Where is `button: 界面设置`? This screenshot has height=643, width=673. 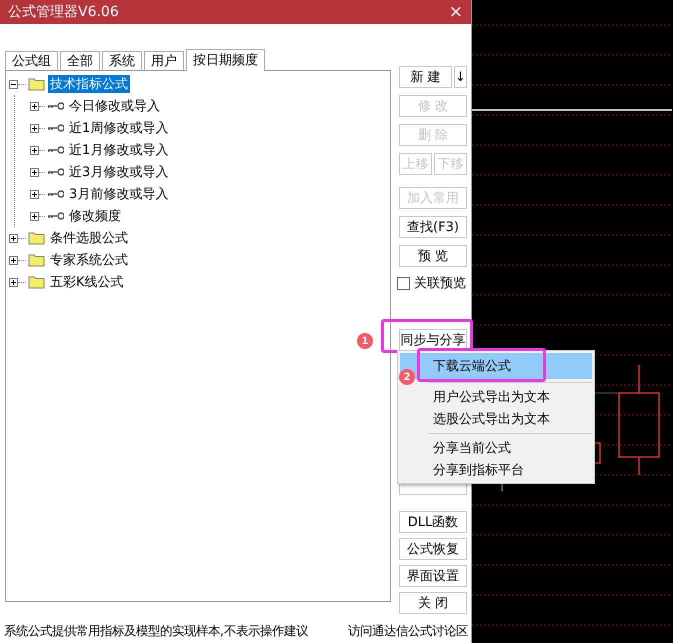 button: 界面设置 is located at coordinates (433, 576).